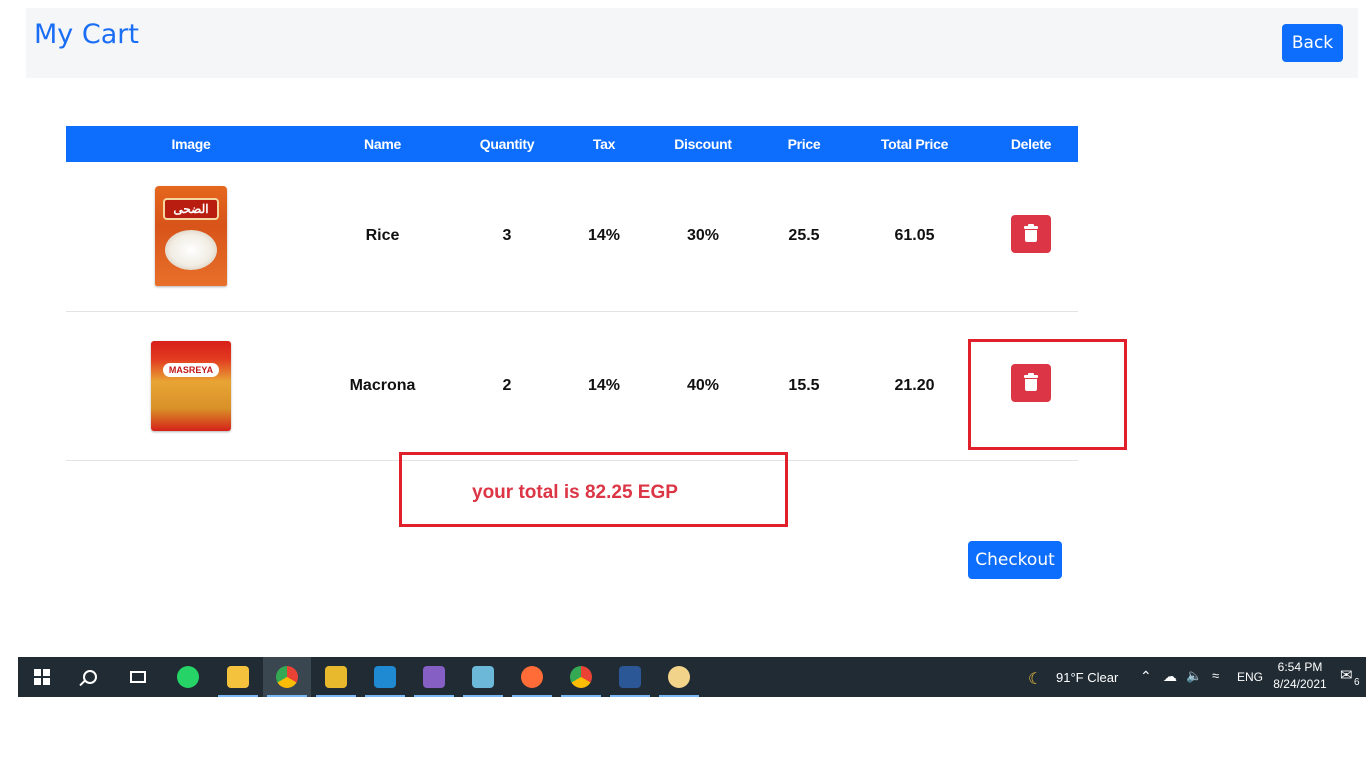 The width and height of the screenshot is (1366, 768). I want to click on product-price: 15.5, so click(804, 386).